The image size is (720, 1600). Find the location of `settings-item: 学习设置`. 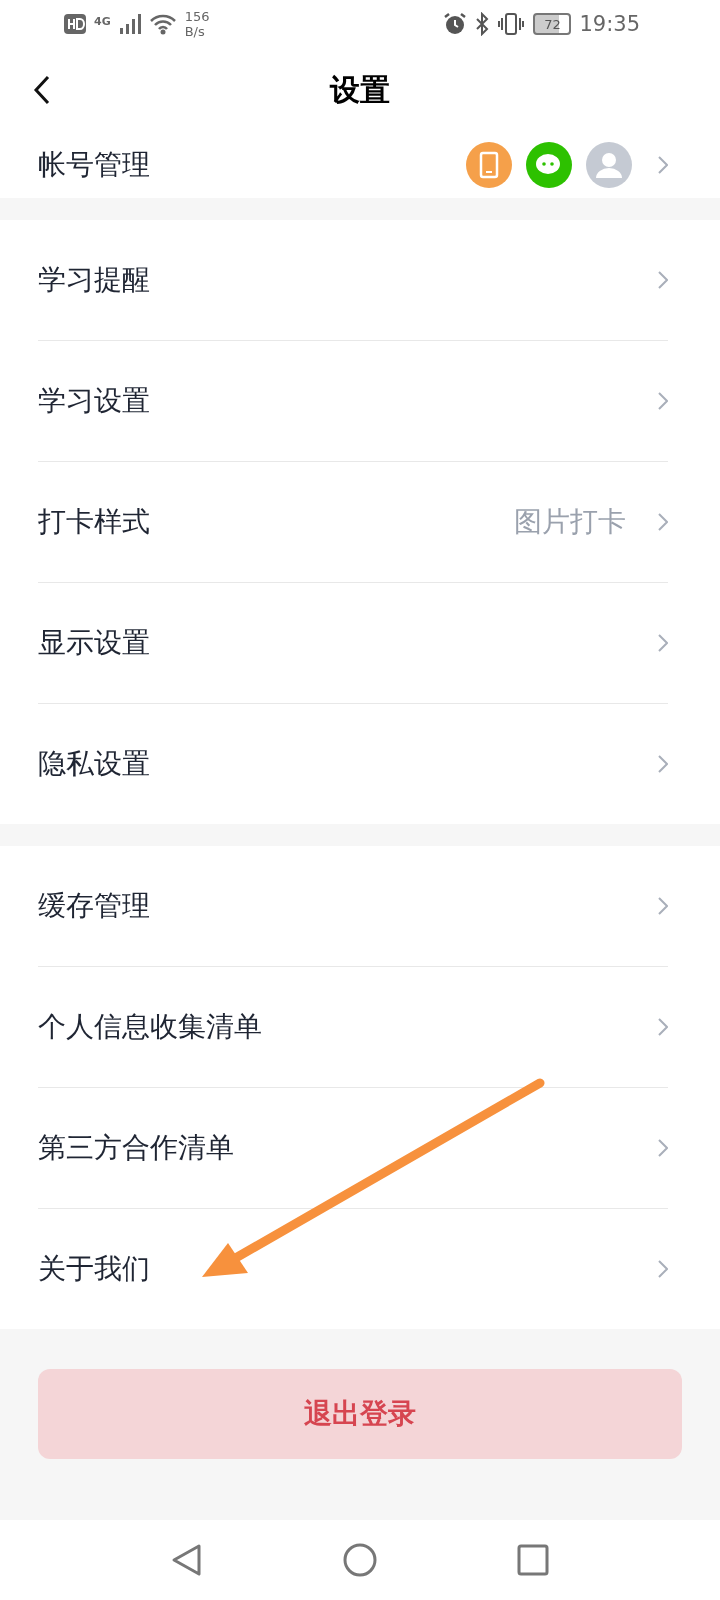

settings-item: 学习设置 is located at coordinates (353, 401).